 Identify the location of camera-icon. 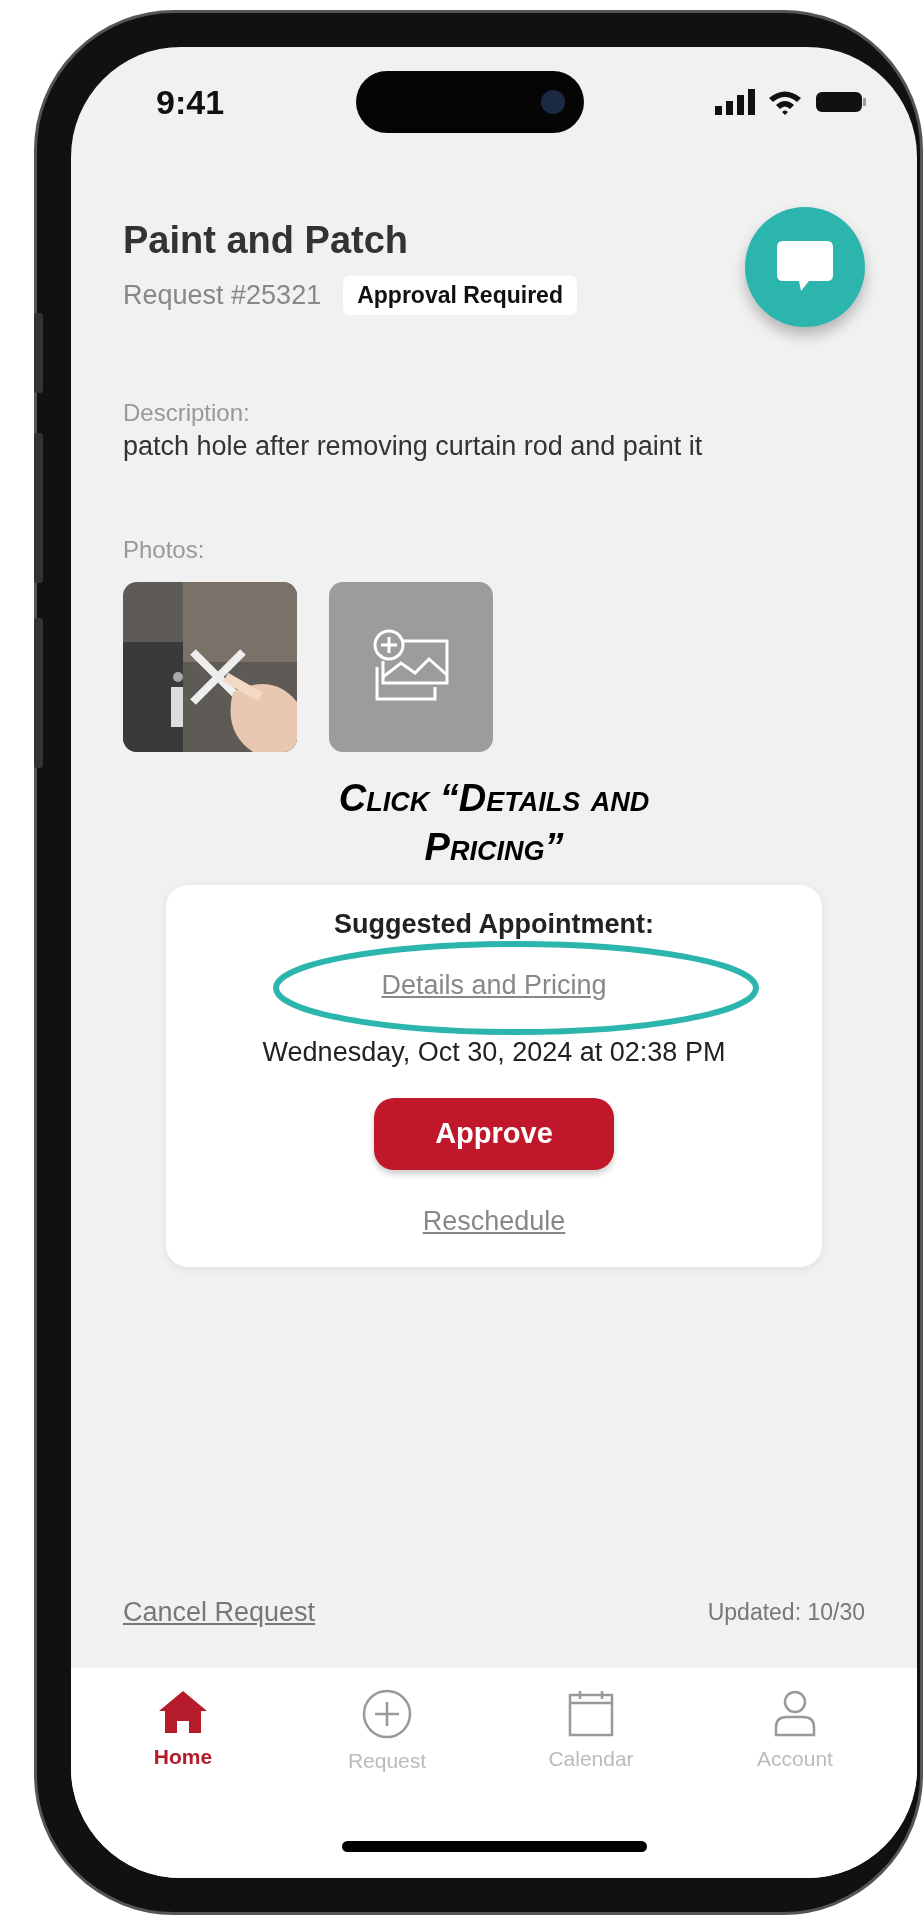
(552, 102).